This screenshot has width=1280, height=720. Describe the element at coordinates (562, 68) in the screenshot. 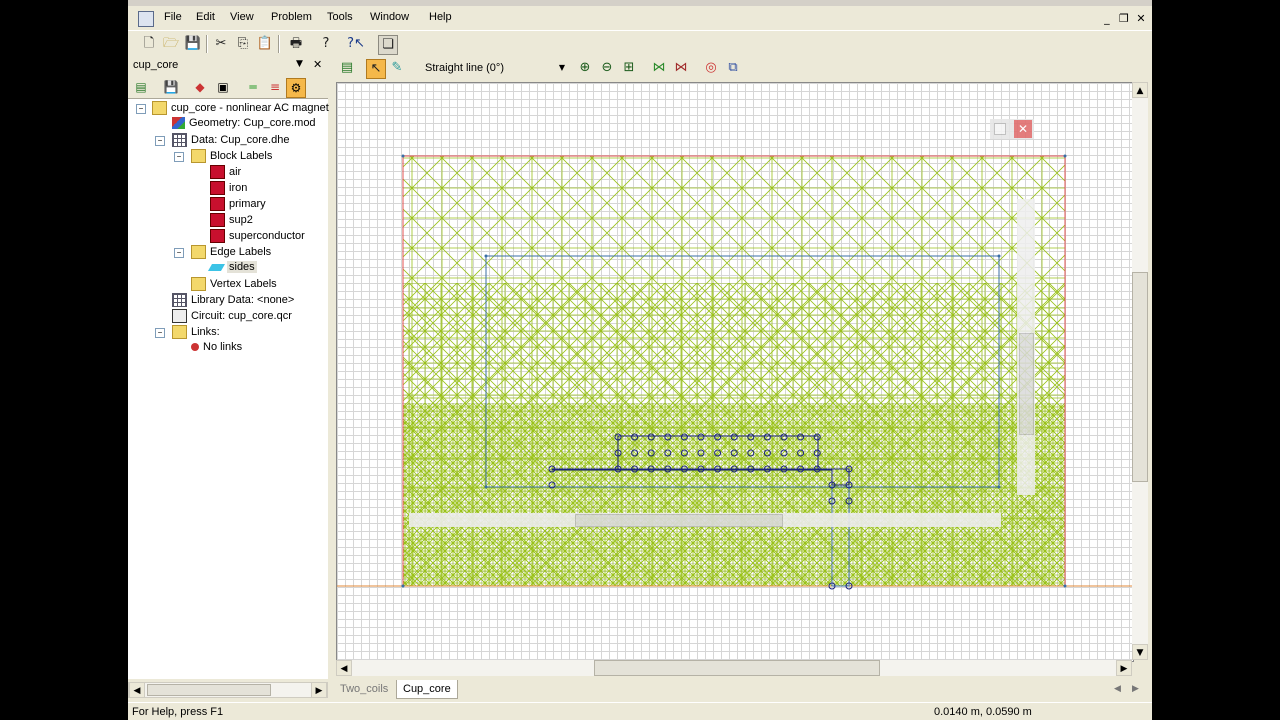

I see `chevron-down-icon: ▼` at that location.